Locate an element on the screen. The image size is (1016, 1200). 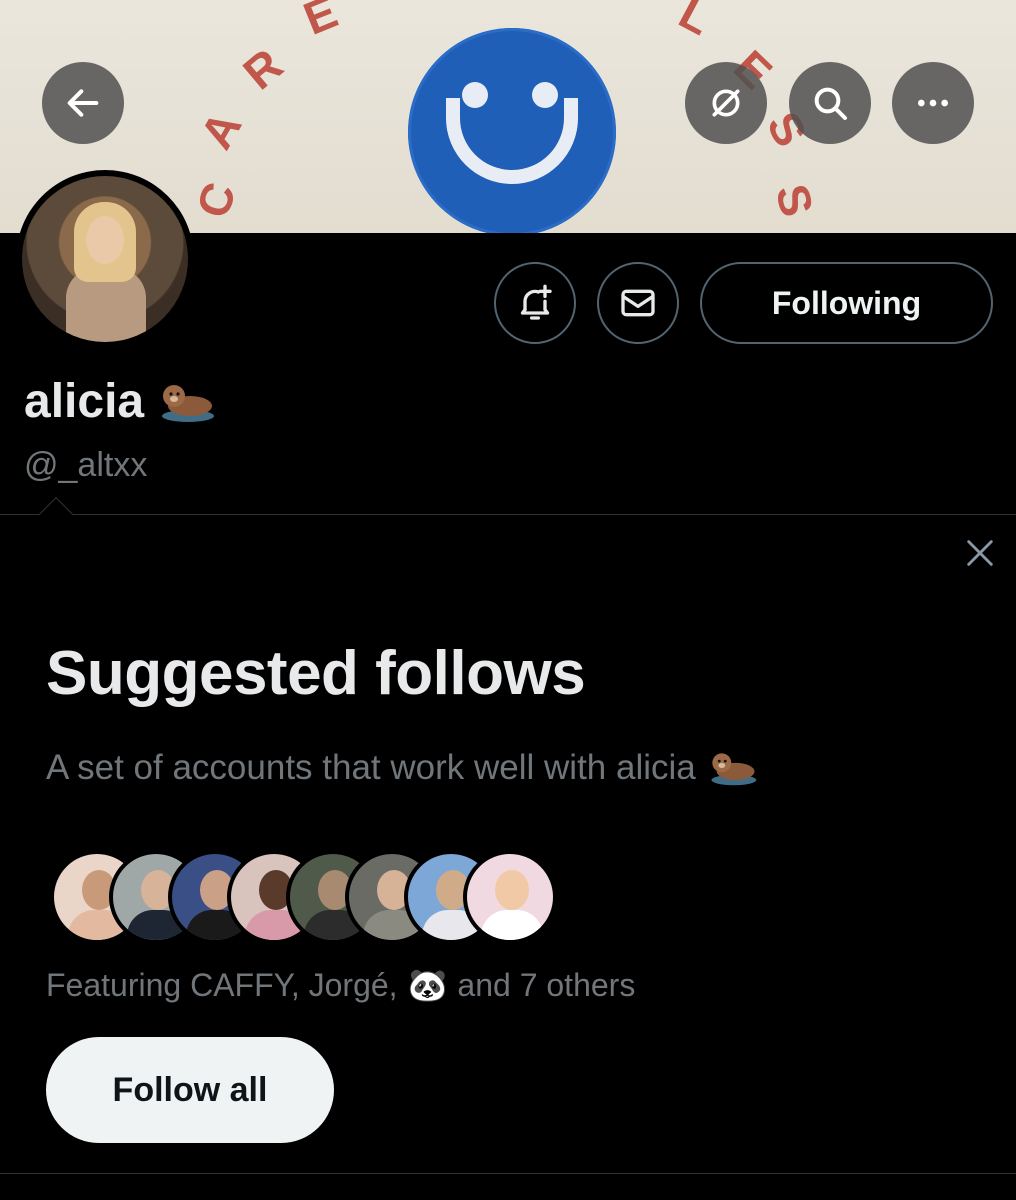
suggested-avatars-stack is located at coordinates (310, 897).